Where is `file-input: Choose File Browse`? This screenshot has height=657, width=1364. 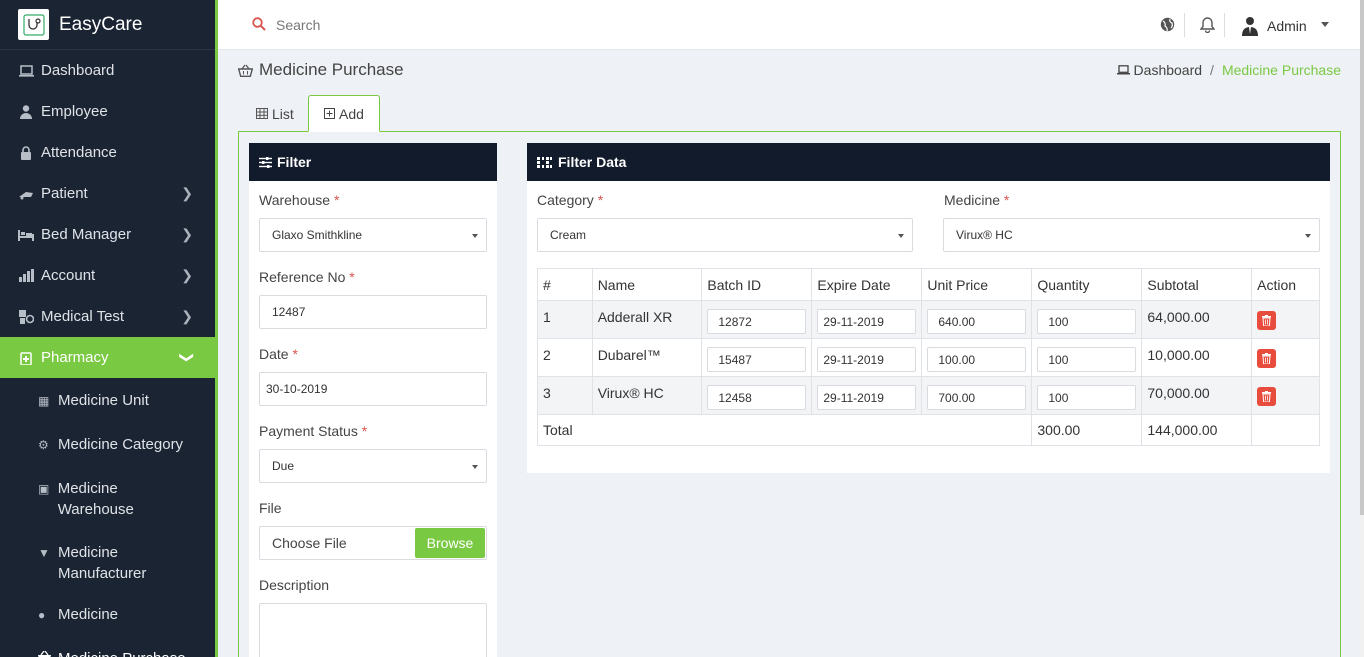 file-input: Choose File Browse is located at coordinates (373, 543).